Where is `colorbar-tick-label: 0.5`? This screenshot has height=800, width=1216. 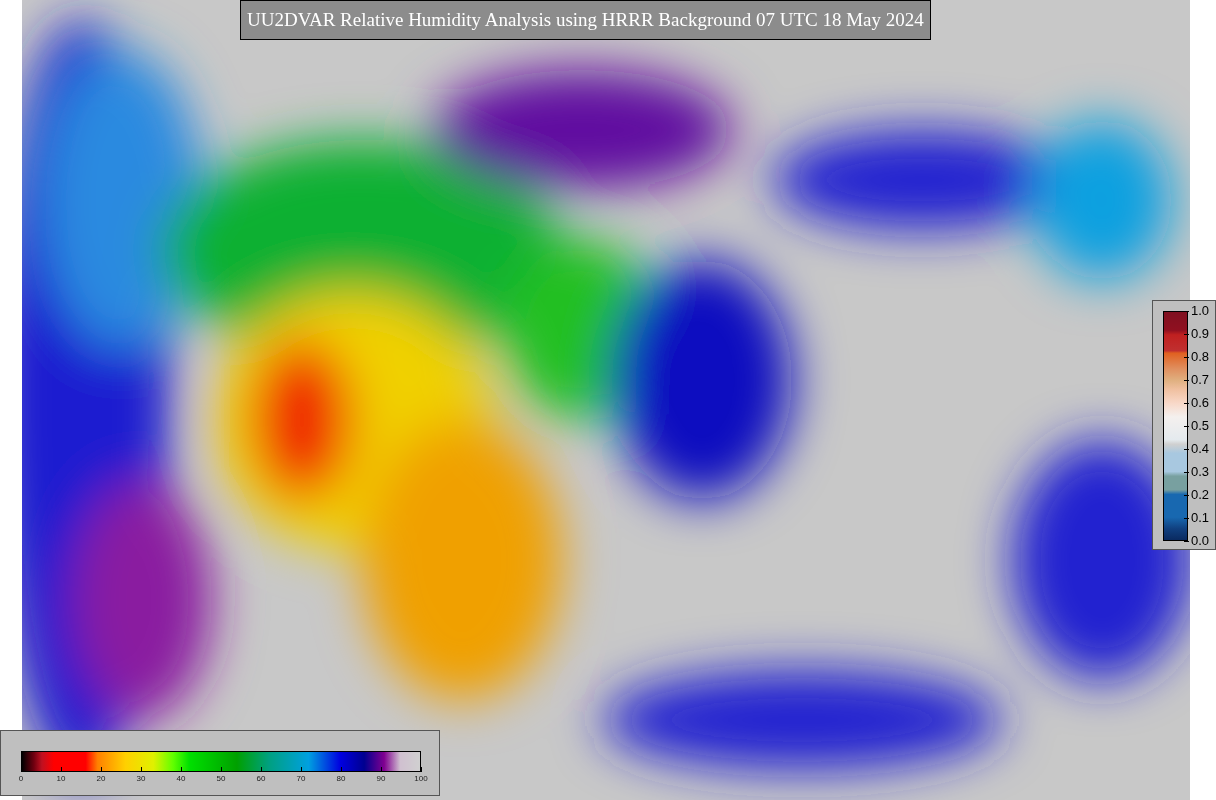 colorbar-tick-label: 0.5 is located at coordinates (1200, 426).